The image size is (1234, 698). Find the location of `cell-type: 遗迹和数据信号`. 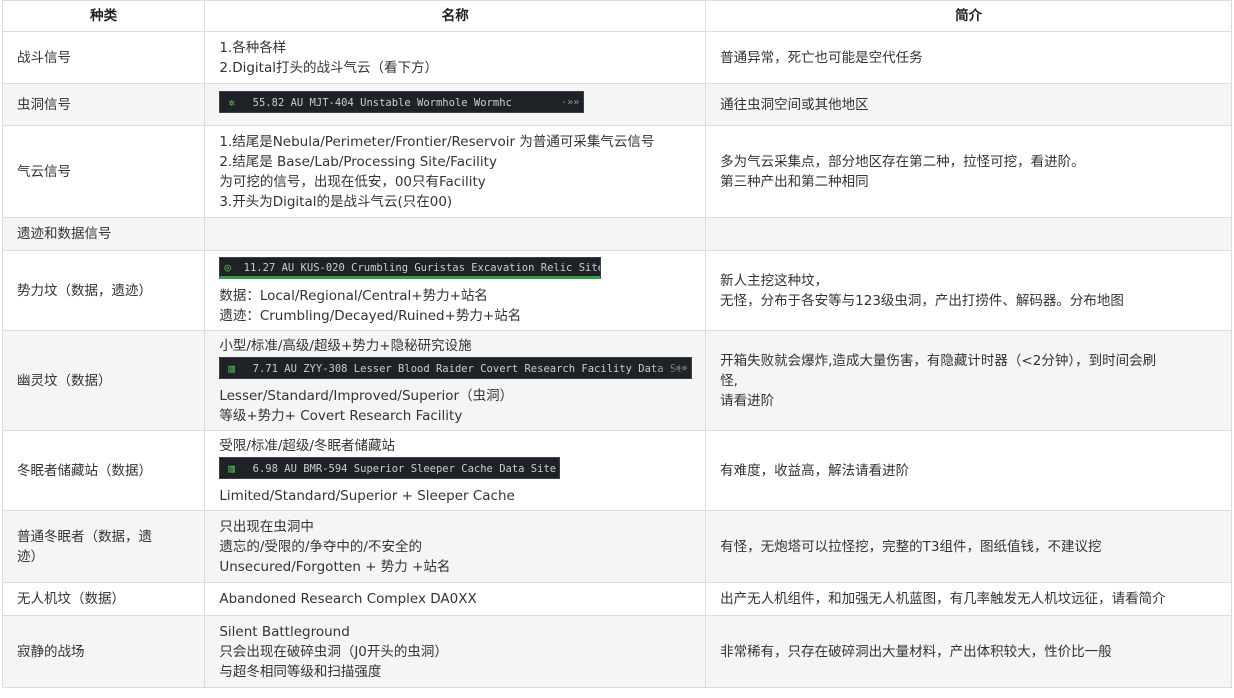

cell-type: 遗迹和数据信号 is located at coordinates (103, 234).